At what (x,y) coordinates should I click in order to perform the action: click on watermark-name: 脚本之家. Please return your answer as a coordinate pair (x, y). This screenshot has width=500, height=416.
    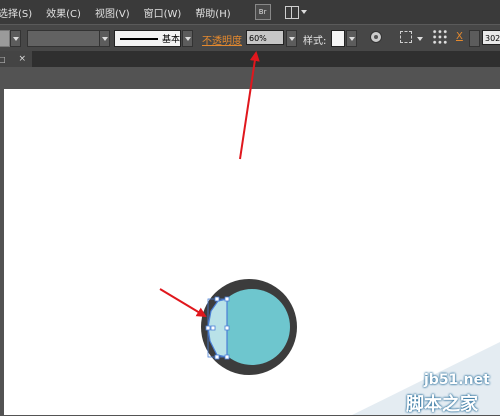
    Looking at the image, I should click on (442, 404).